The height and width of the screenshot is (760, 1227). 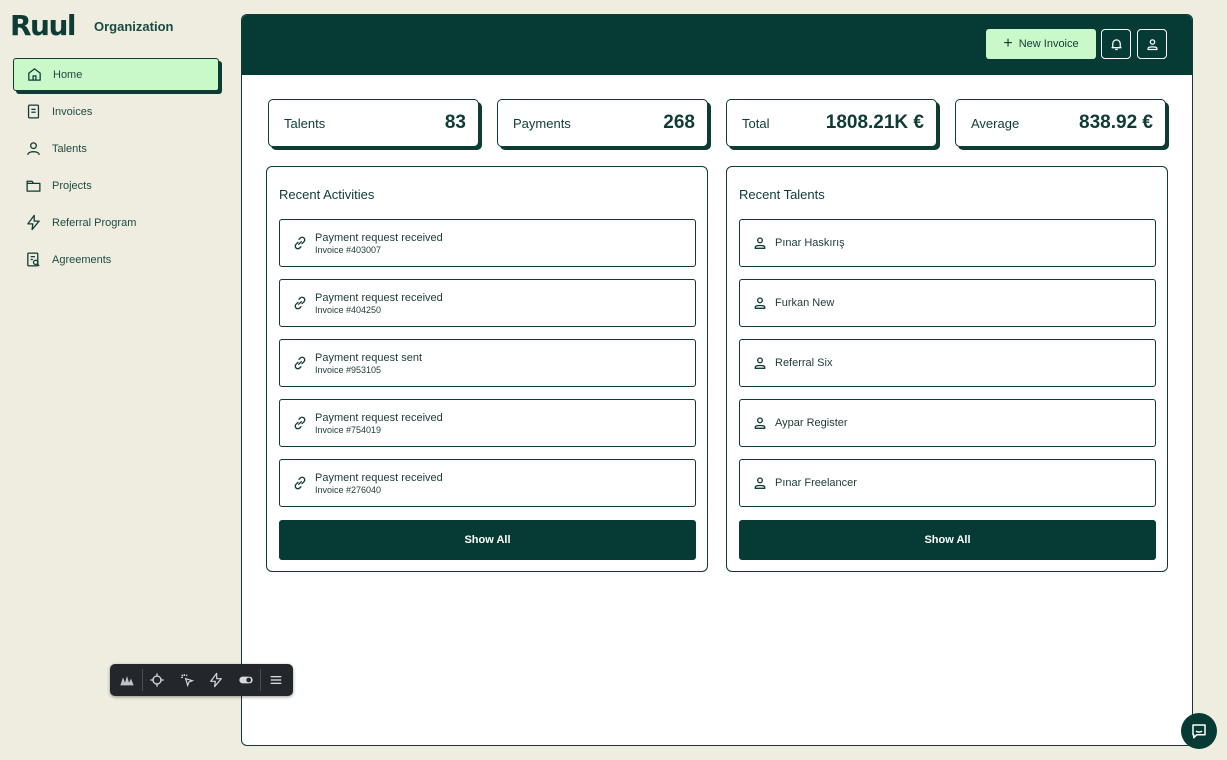 What do you see at coordinates (69, 148) in the screenshot?
I see `sidebar-item-label: Talents` at bounding box center [69, 148].